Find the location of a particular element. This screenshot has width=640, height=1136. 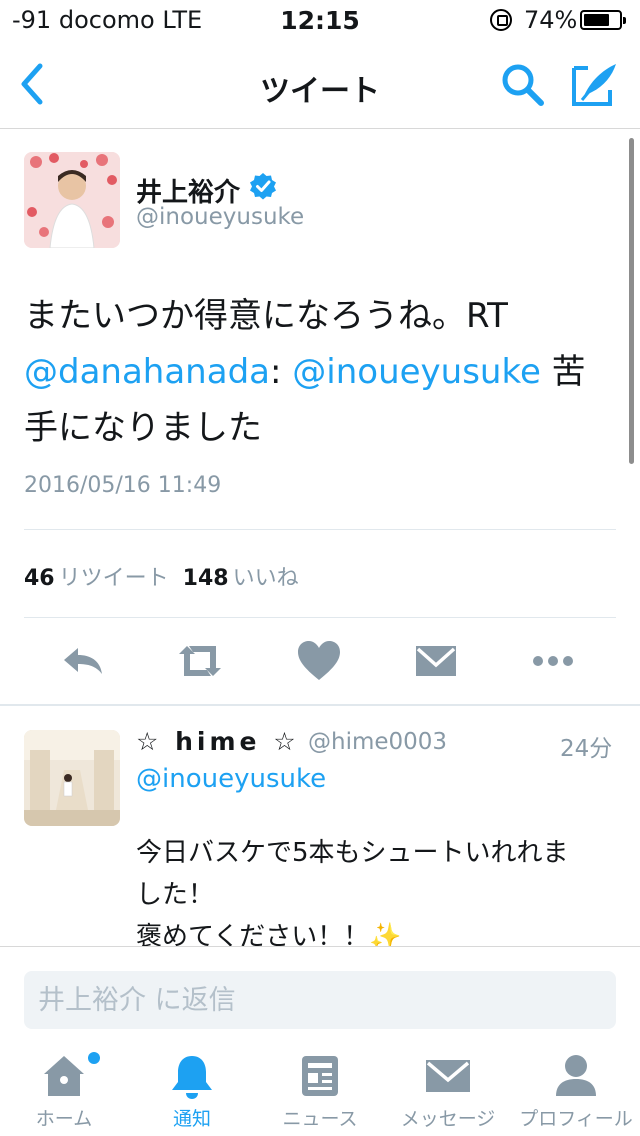

tab-bar: ホーム 通知 ニュース メッセージ プロフィール is located at coordinates (320, 1091).